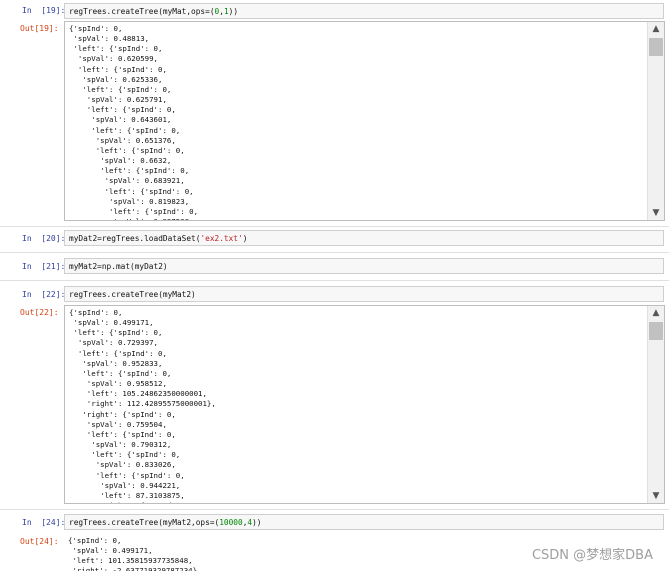 This screenshot has height=571, width=669. Describe the element at coordinates (134, 122) in the screenshot. I see `output-text-19: {'spInd': 0, 'spVal': 0.48813, 'left'` at that location.